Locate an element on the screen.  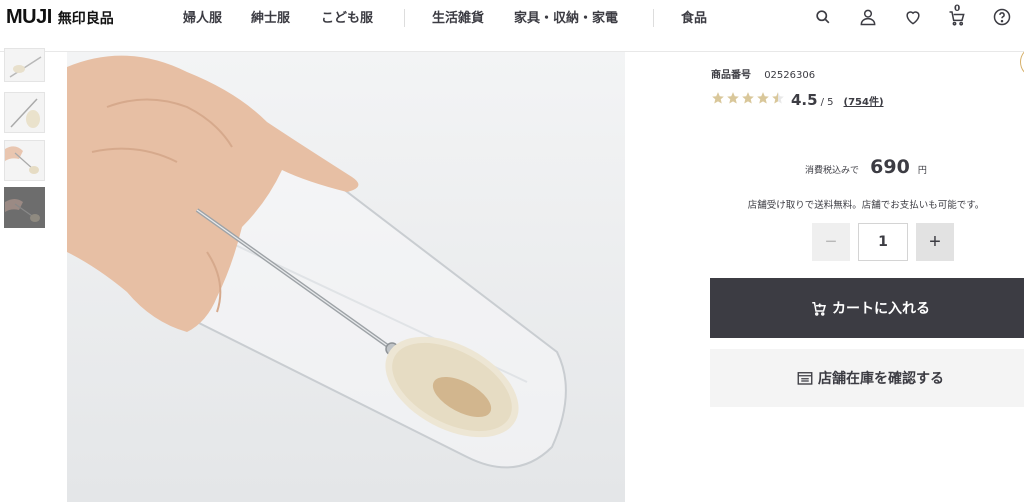
cart-count-badge: 0 is located at coordinates (957, 9).